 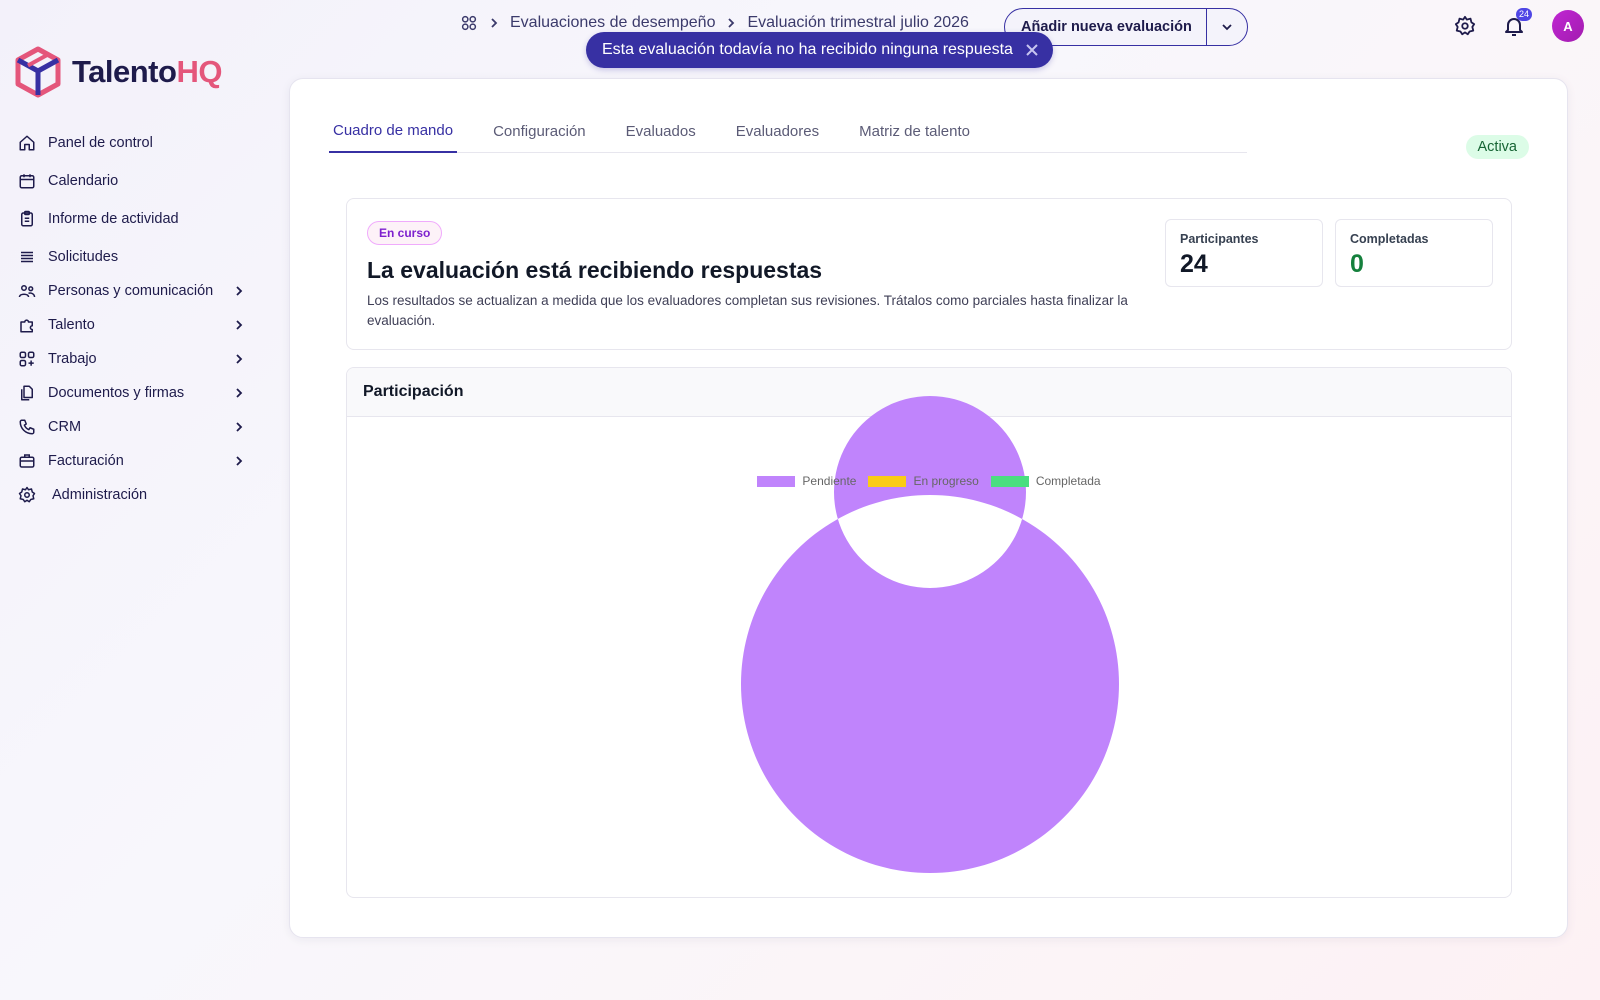 I want to click on status-badge: Activa, so click(x=1497, y=147).